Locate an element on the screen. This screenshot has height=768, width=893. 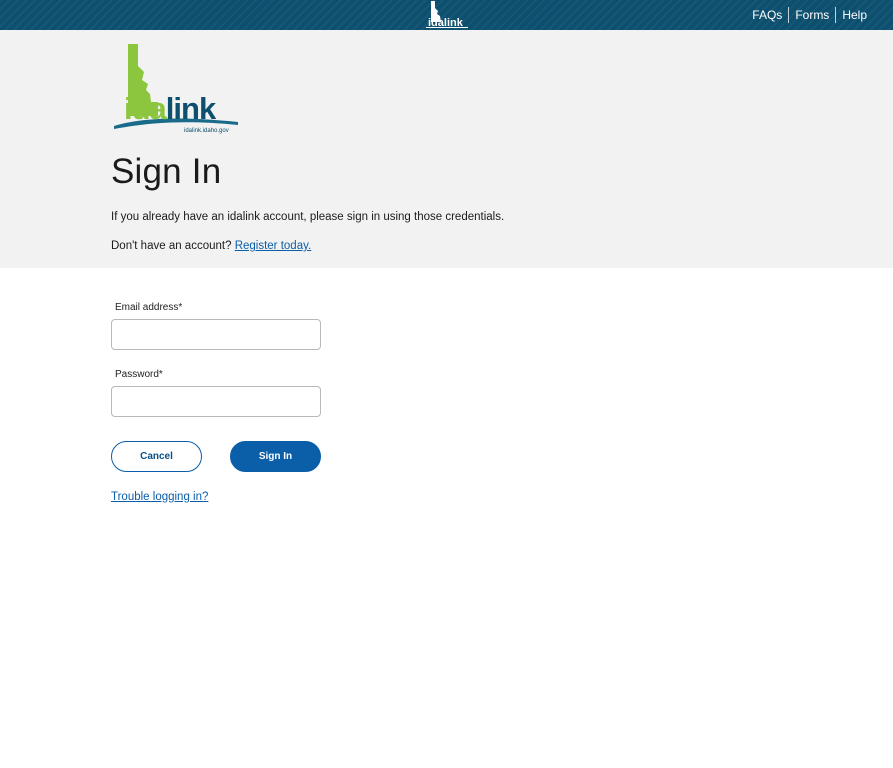
top-bar: idalink FAQs Forms Help is located at coordinates (446, 15).